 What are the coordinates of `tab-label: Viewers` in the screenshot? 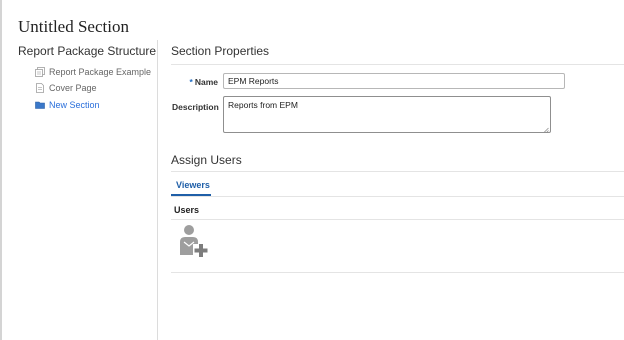 It's located at (193, 185).